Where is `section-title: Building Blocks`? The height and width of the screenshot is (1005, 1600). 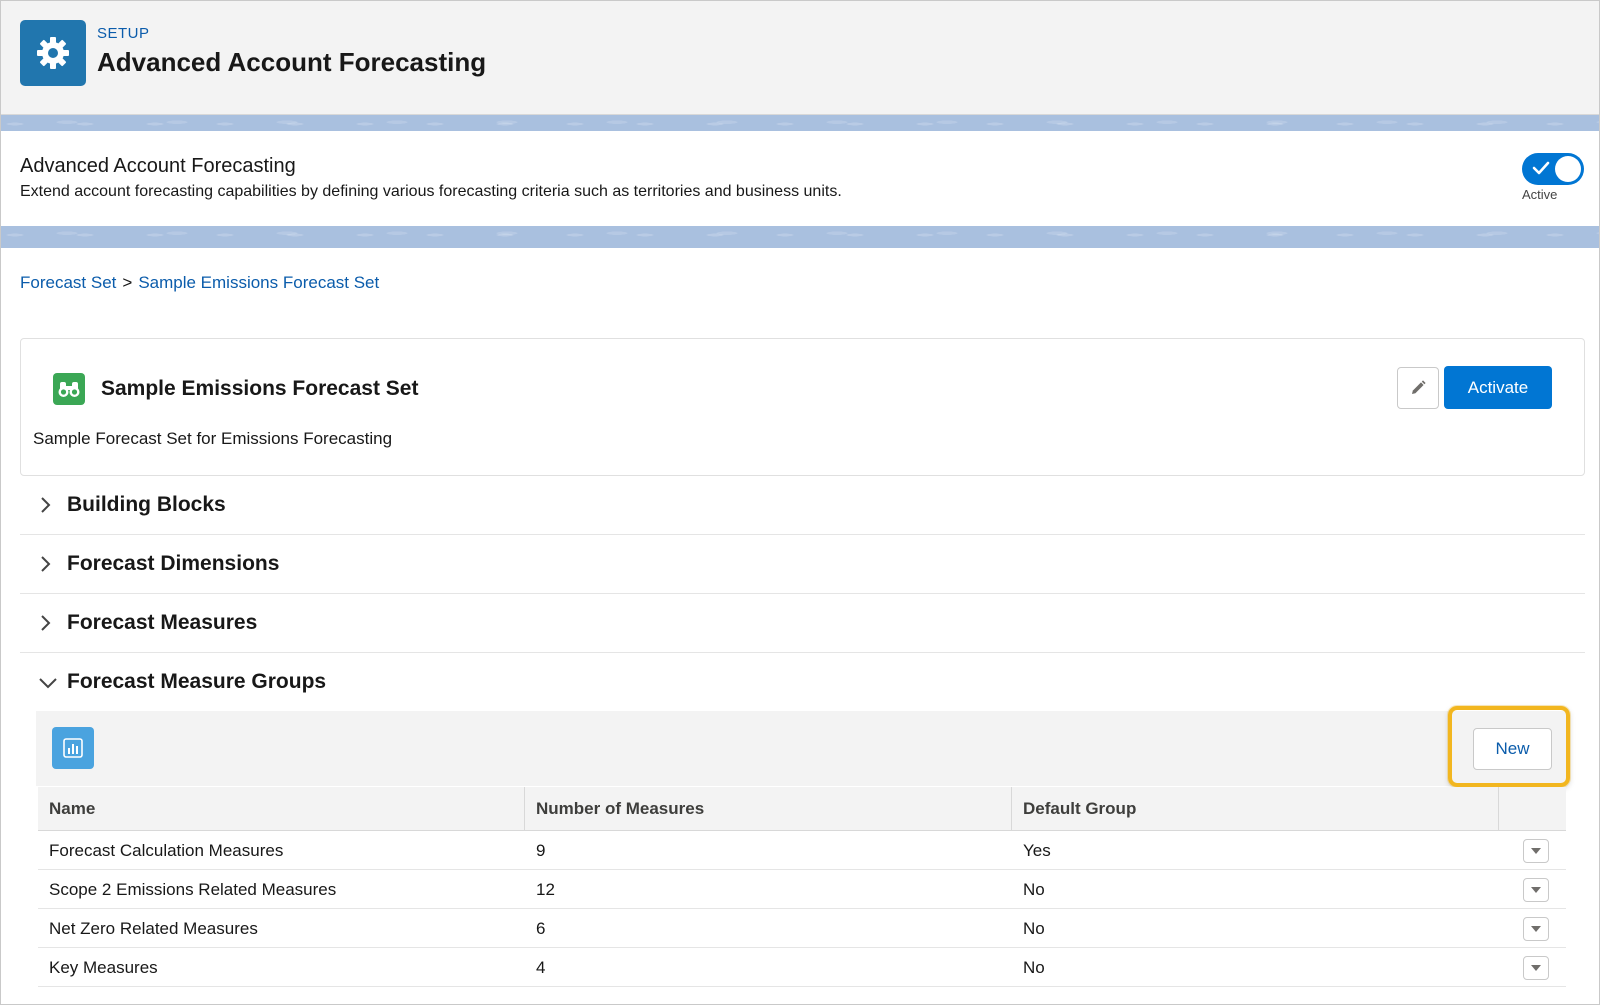 section-title: Building Blocks is located at coordinates (146, 504).